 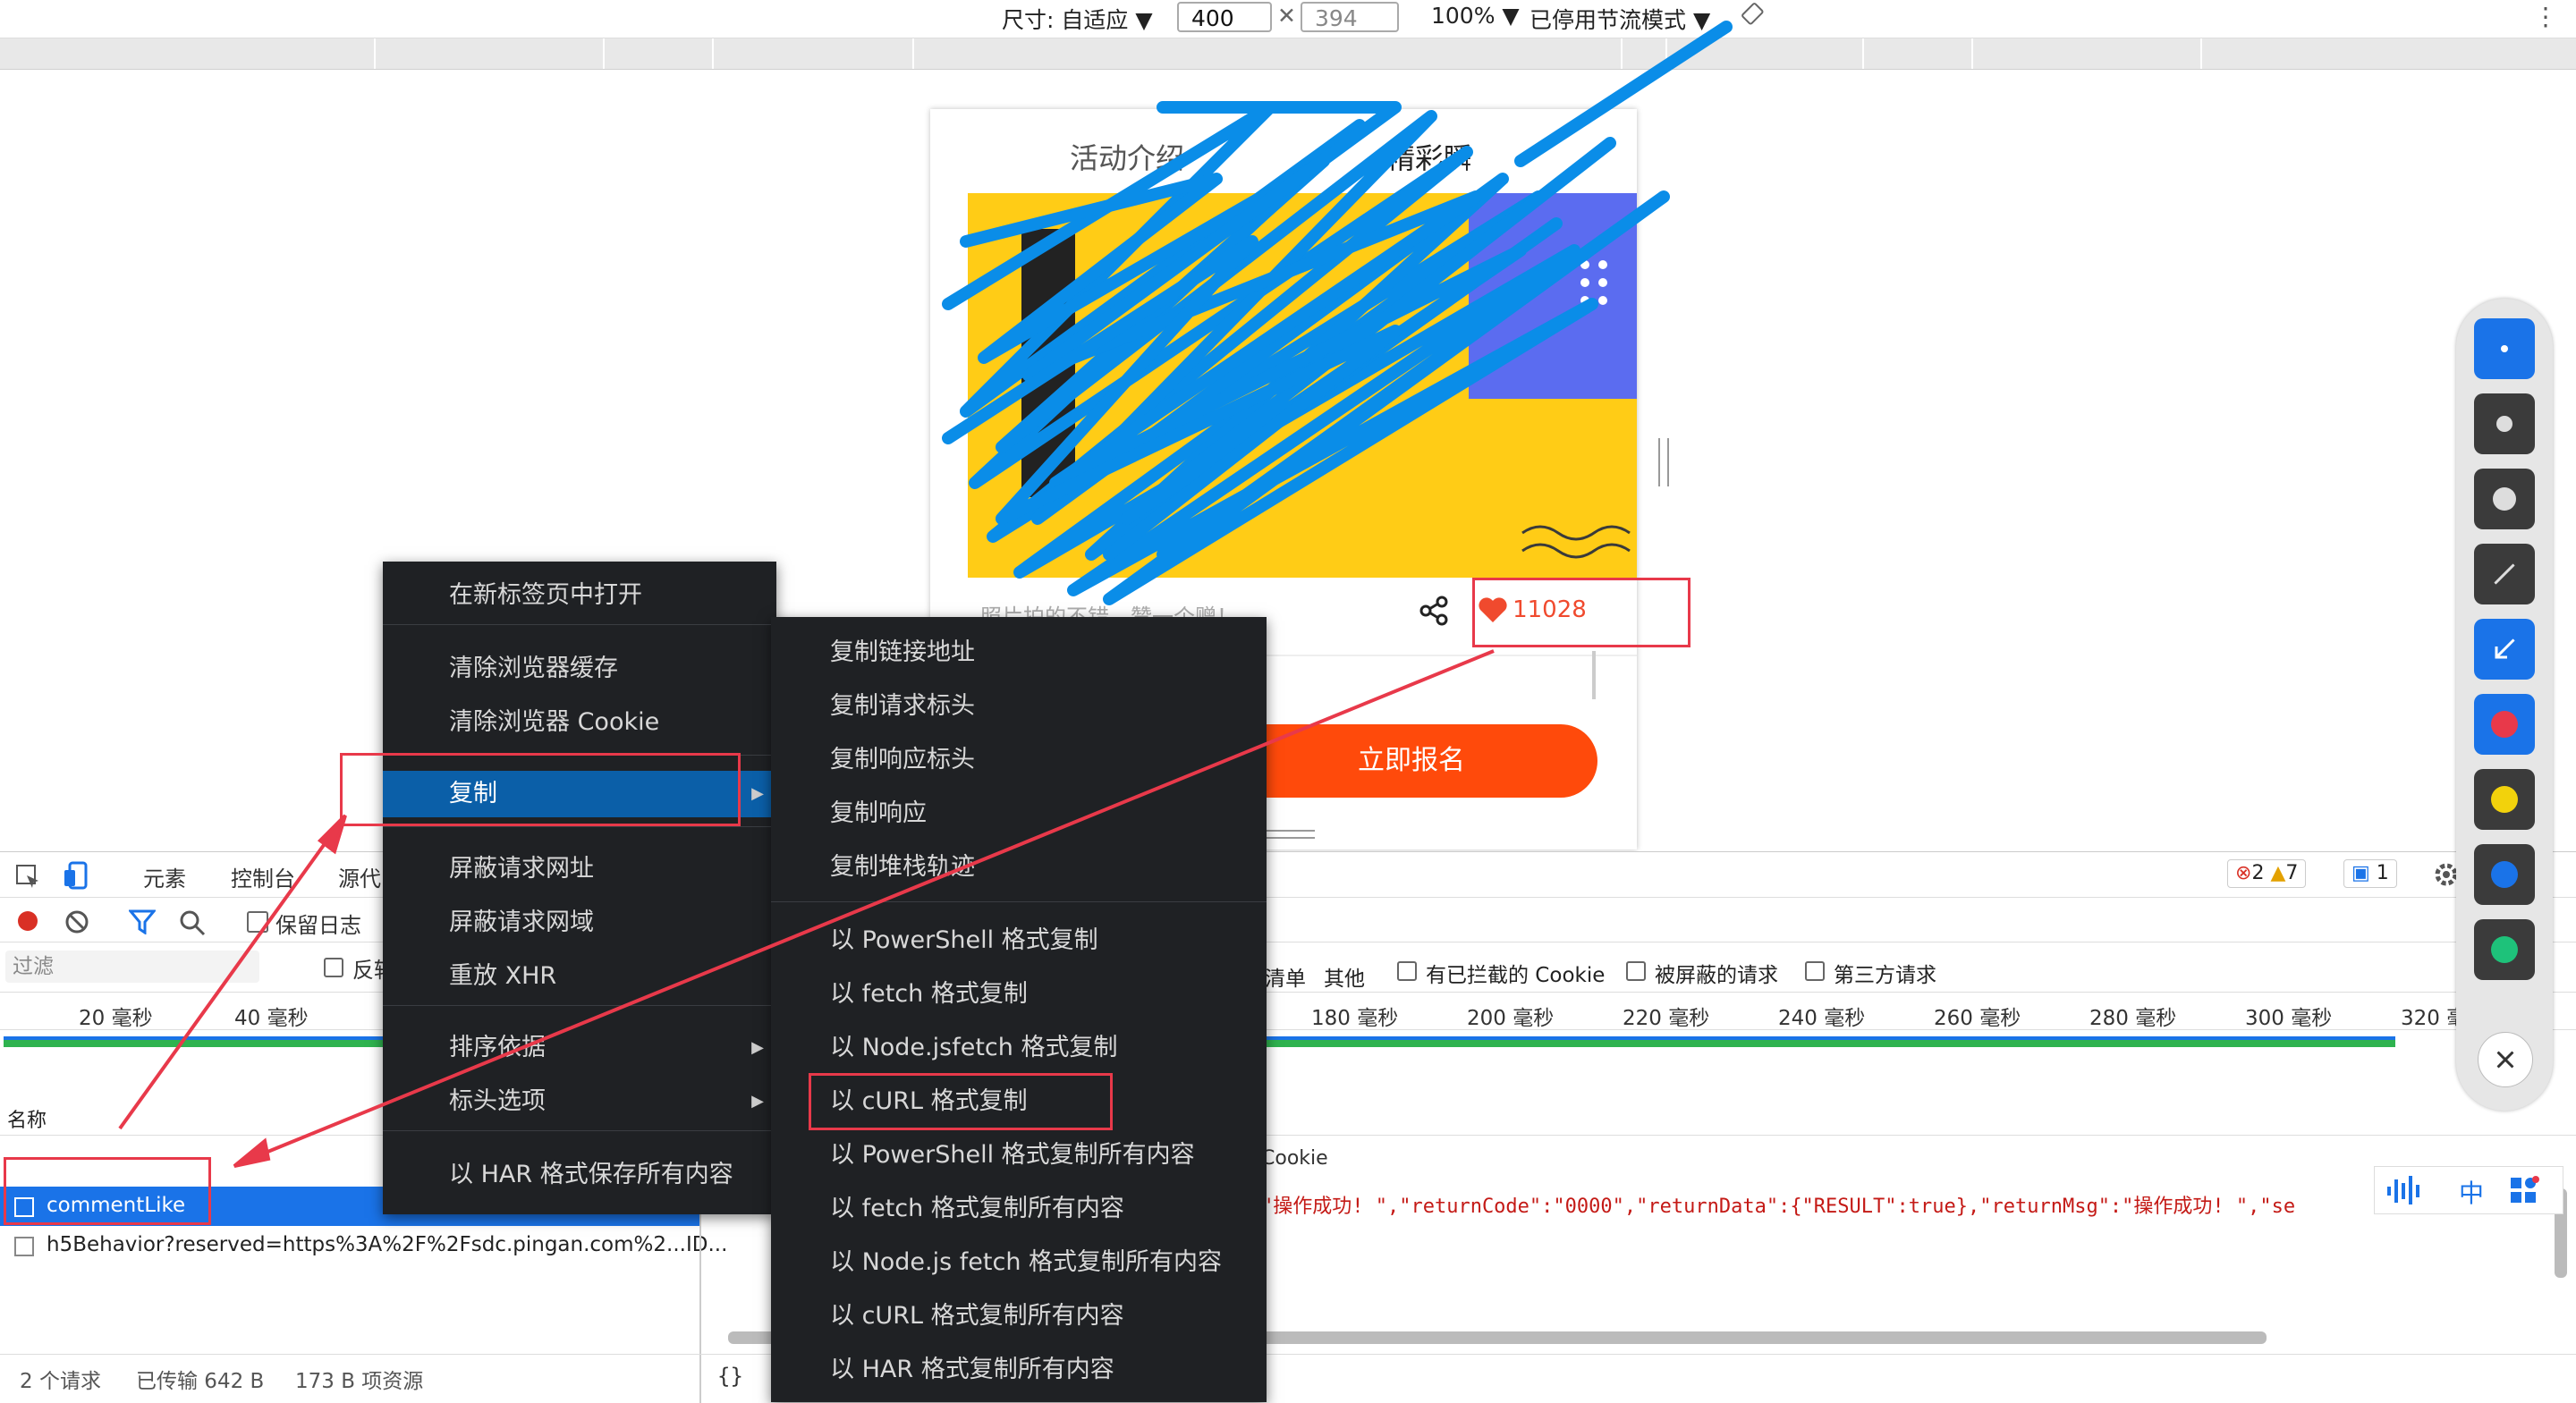 I want to click on menu-item-header-label: 标头选项, so click(x=497, y=1101).